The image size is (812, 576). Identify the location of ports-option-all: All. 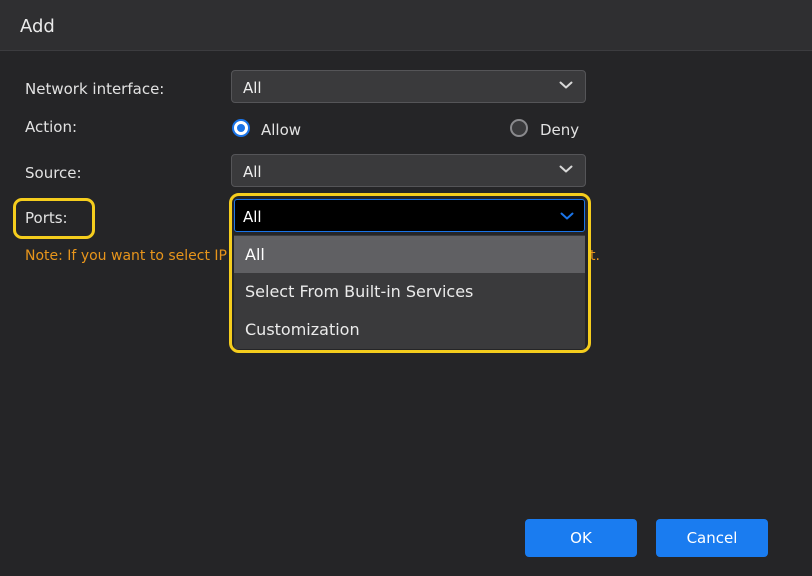
(409, 254).